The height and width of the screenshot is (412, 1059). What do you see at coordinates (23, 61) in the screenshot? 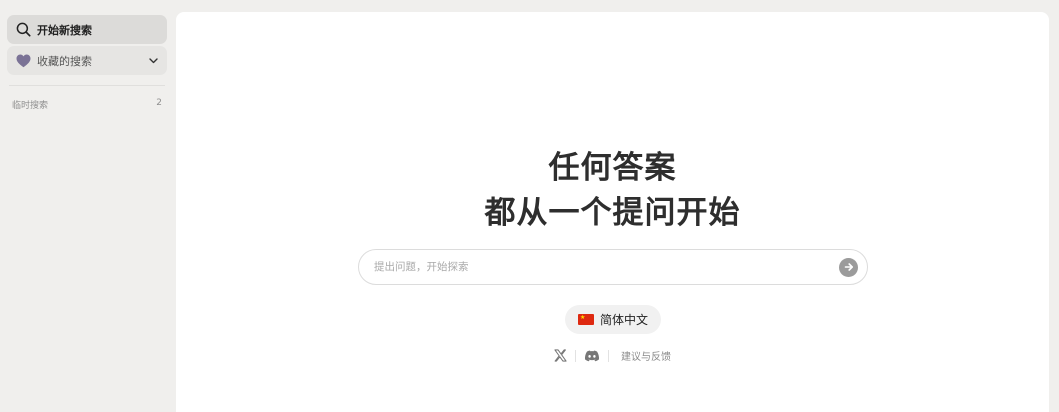
I see `heart-icon` at bounding box center [23, 61].